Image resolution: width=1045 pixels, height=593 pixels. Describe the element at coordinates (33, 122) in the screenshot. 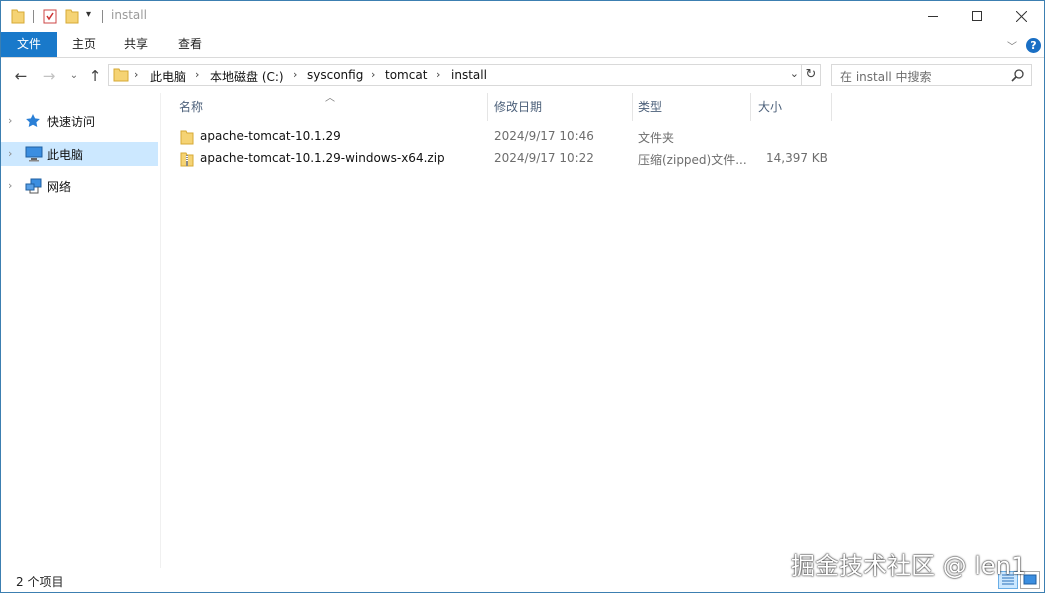

I see `star-icon` at that location.